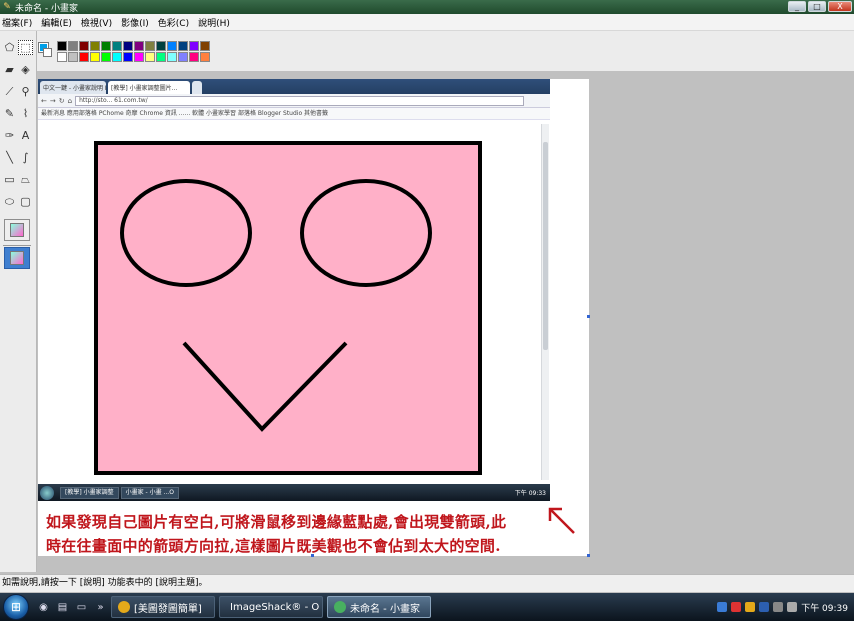 The image size is (854, 621). I want to click on menu-file: 檔案(F), so click(17, 22).